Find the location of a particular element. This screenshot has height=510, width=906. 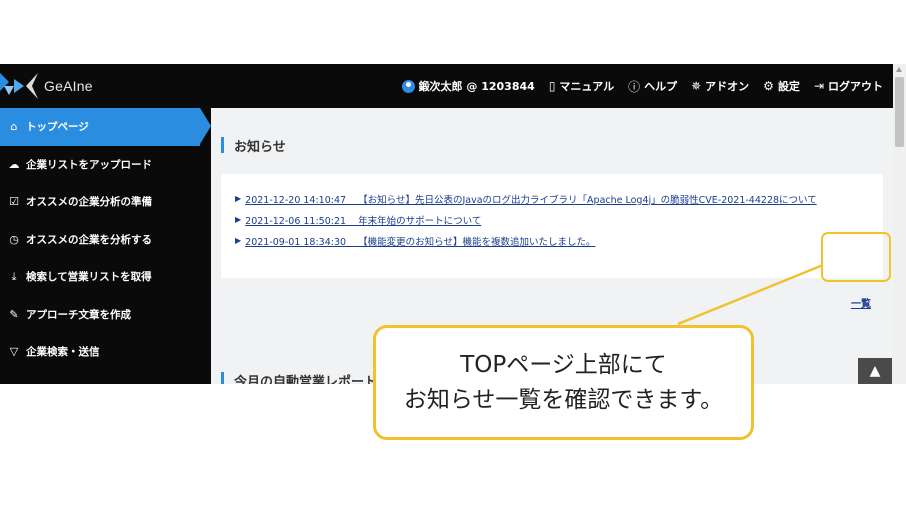

annotation-line-2: お知らせ一覧を確認できます。 is located at coordinates (563, 399).